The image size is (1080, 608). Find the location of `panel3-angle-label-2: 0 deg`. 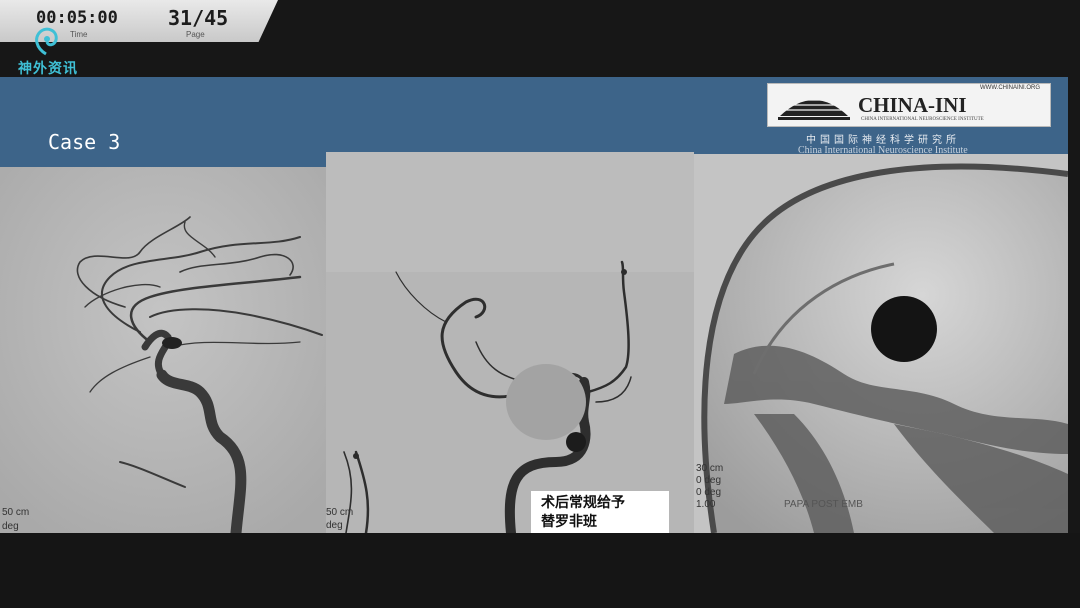

panel3-angle-label-2: 0 deg is located at coordinates (709, 492).